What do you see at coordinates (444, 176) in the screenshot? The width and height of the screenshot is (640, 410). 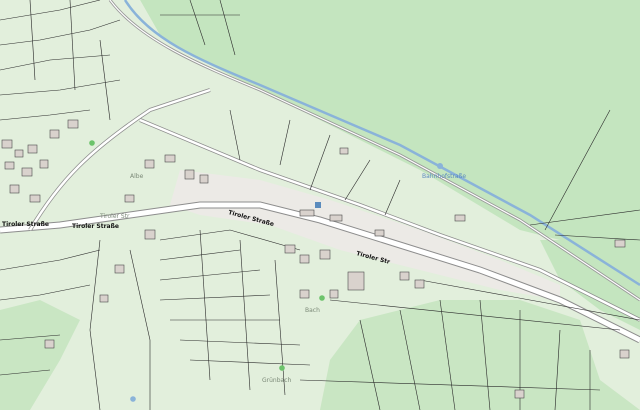 I see `place-label: Bahnhofstraße` at bounding box center [444, 176].